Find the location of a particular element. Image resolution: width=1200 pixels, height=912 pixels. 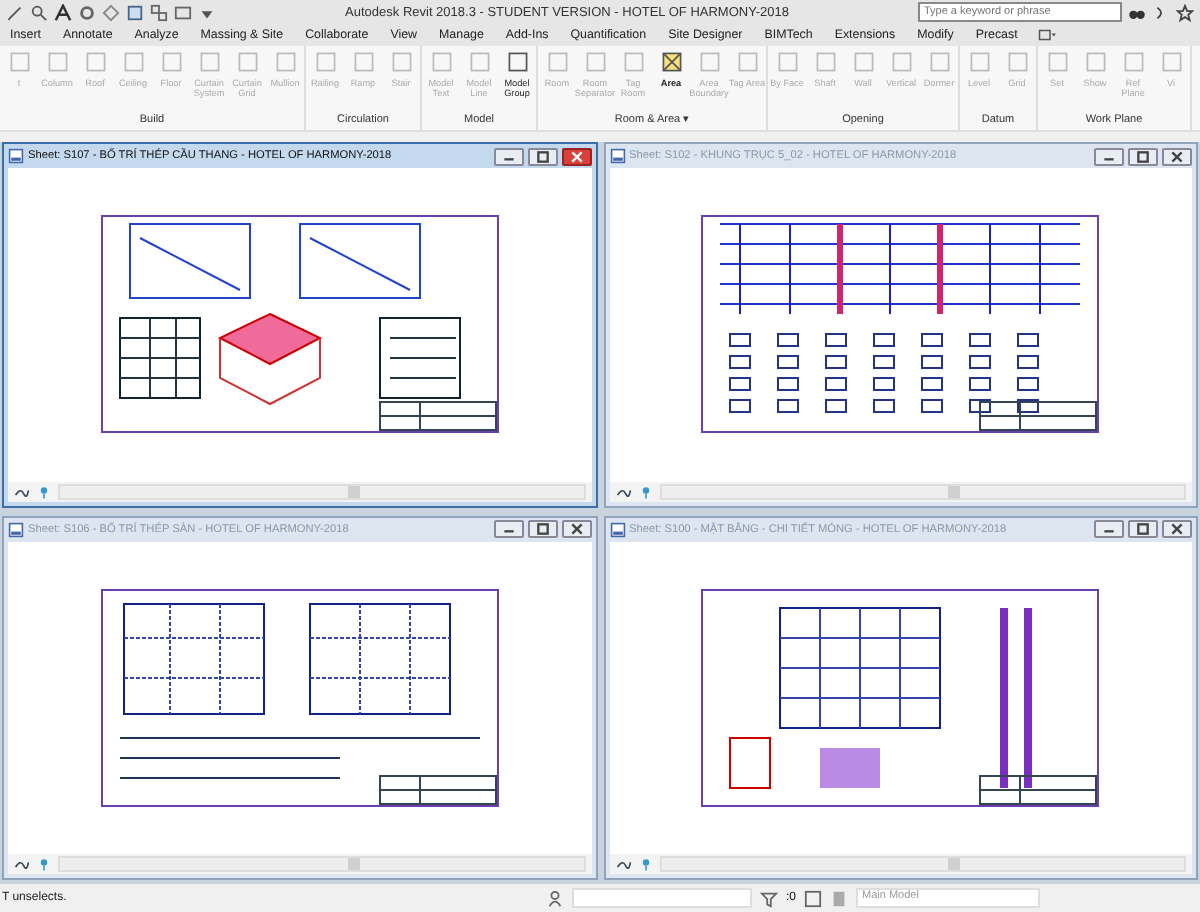

panel-toggle-icon is located at coordinates (1046, 35).